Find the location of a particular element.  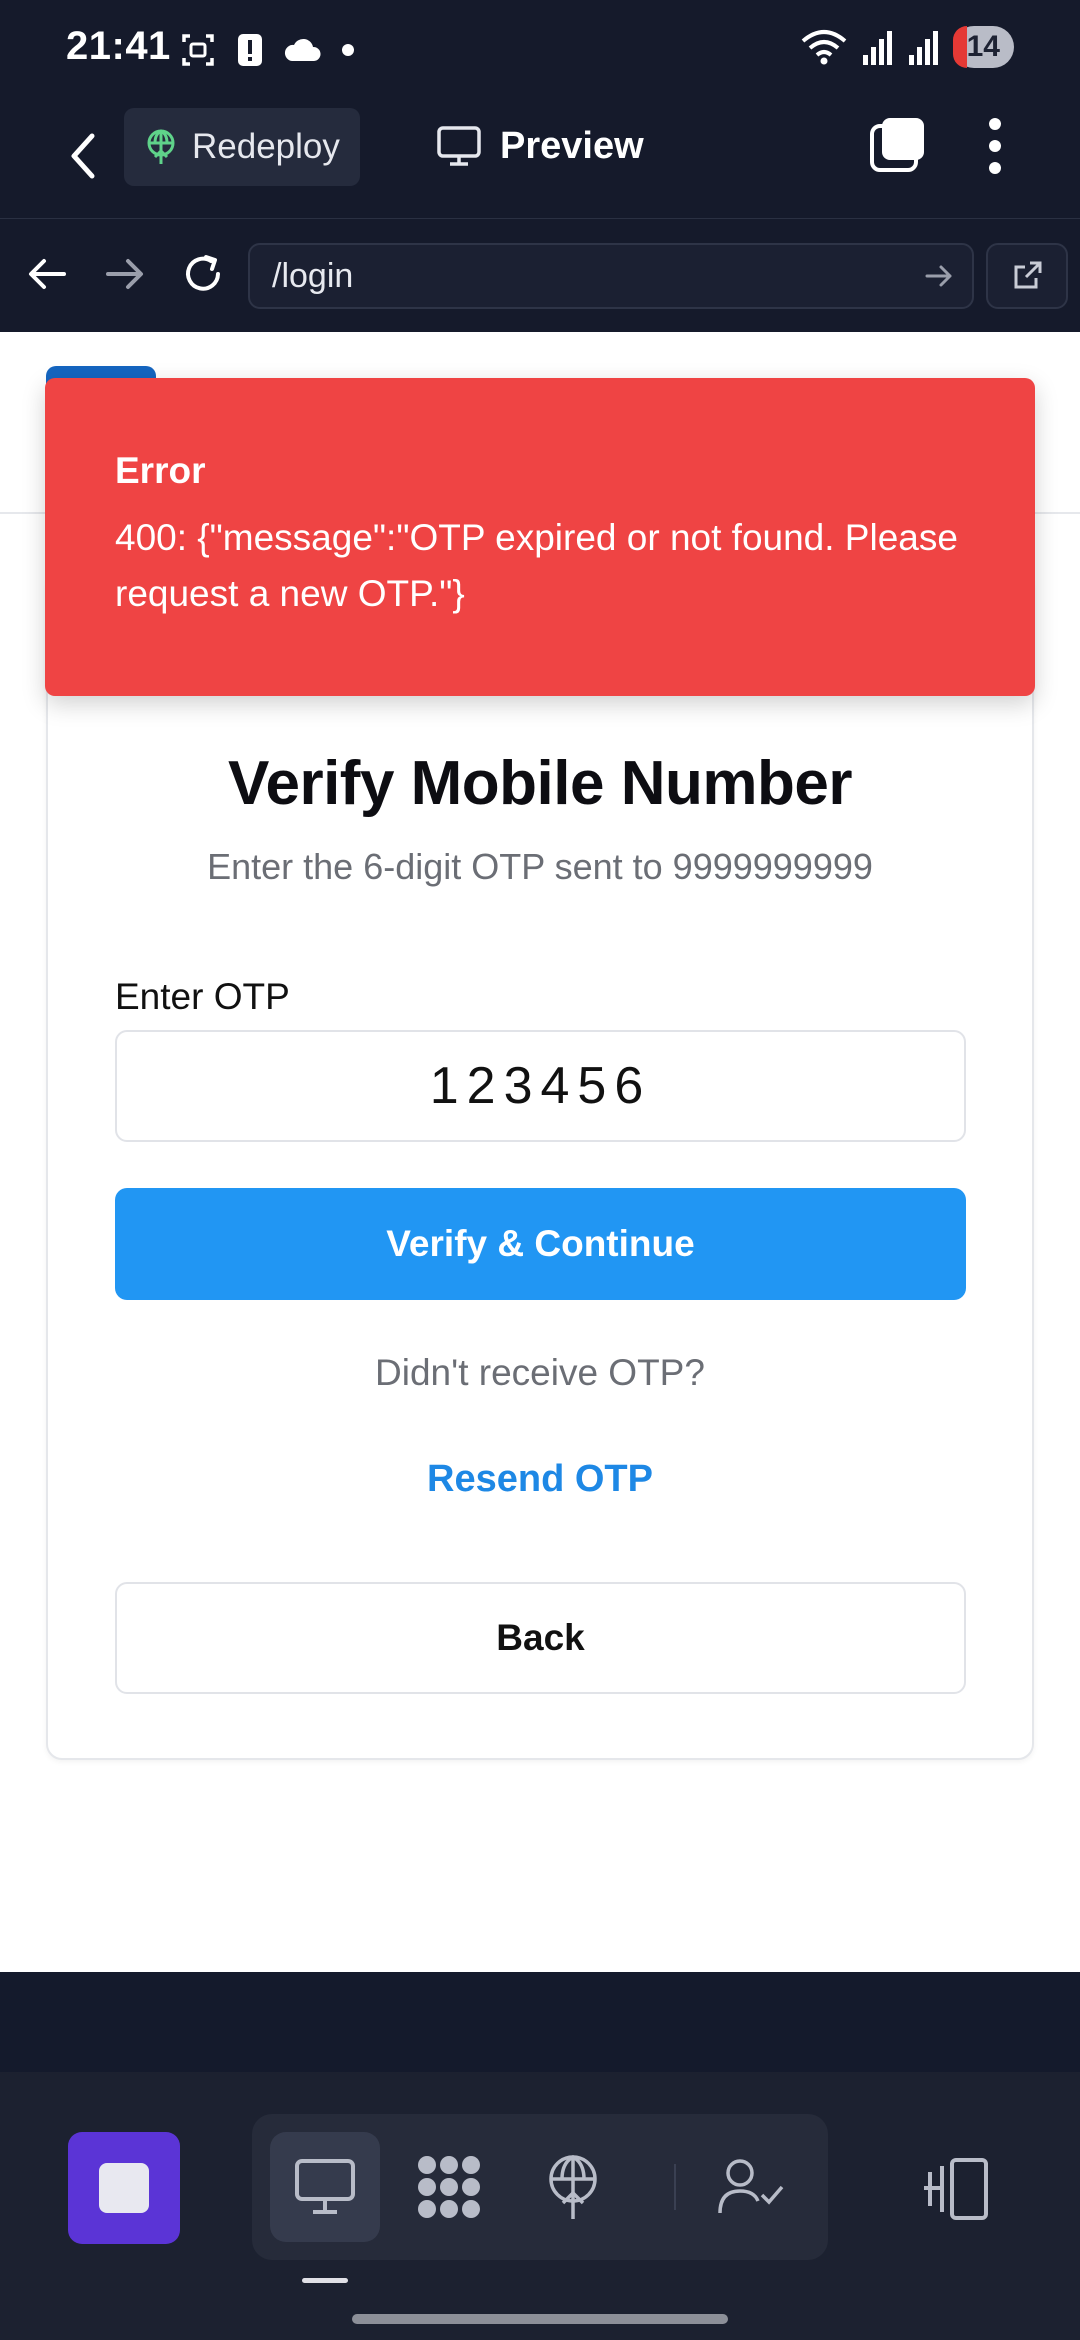

wifi-icon is located at coordinates (823, 47).